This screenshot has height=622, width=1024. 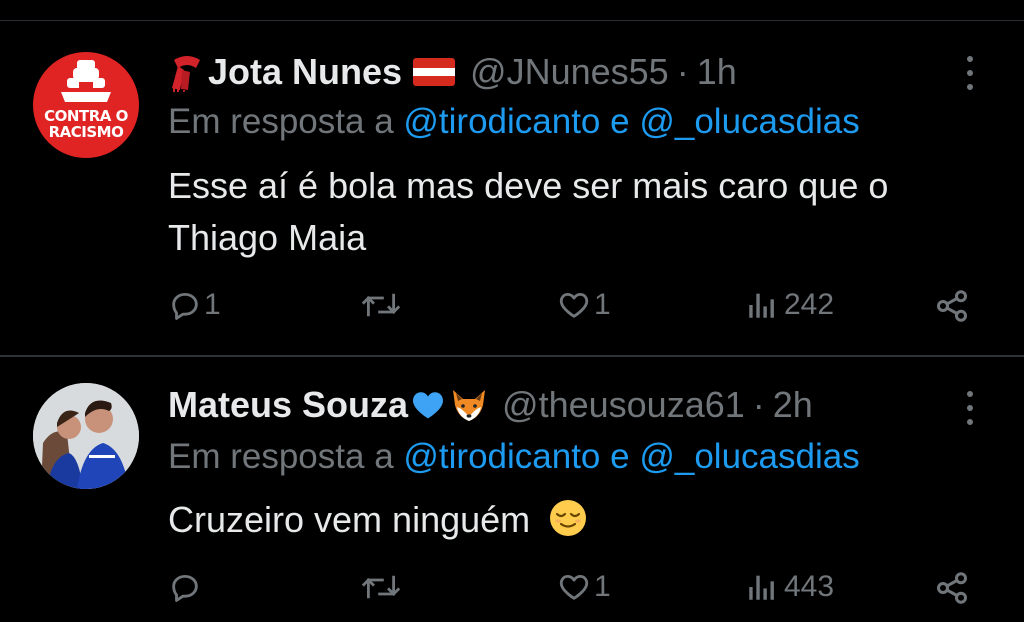 I want to click on reply-button: 1, so click(x=194, y=305).